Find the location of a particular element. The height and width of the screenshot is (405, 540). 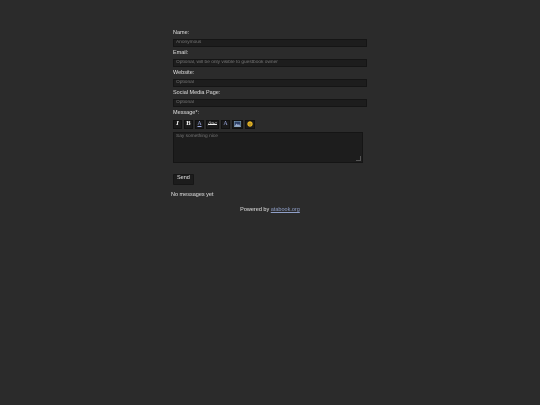

resize-handle is located at coordinates (358, 158).